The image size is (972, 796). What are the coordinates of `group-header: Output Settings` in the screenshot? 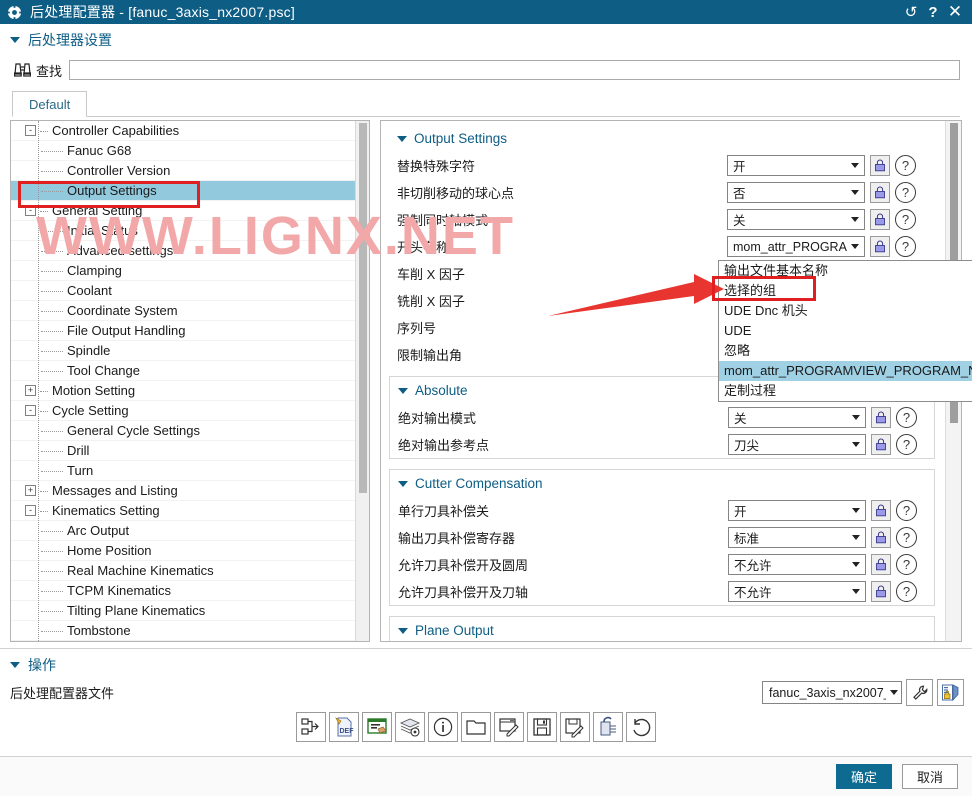 It's located at (662, 138).